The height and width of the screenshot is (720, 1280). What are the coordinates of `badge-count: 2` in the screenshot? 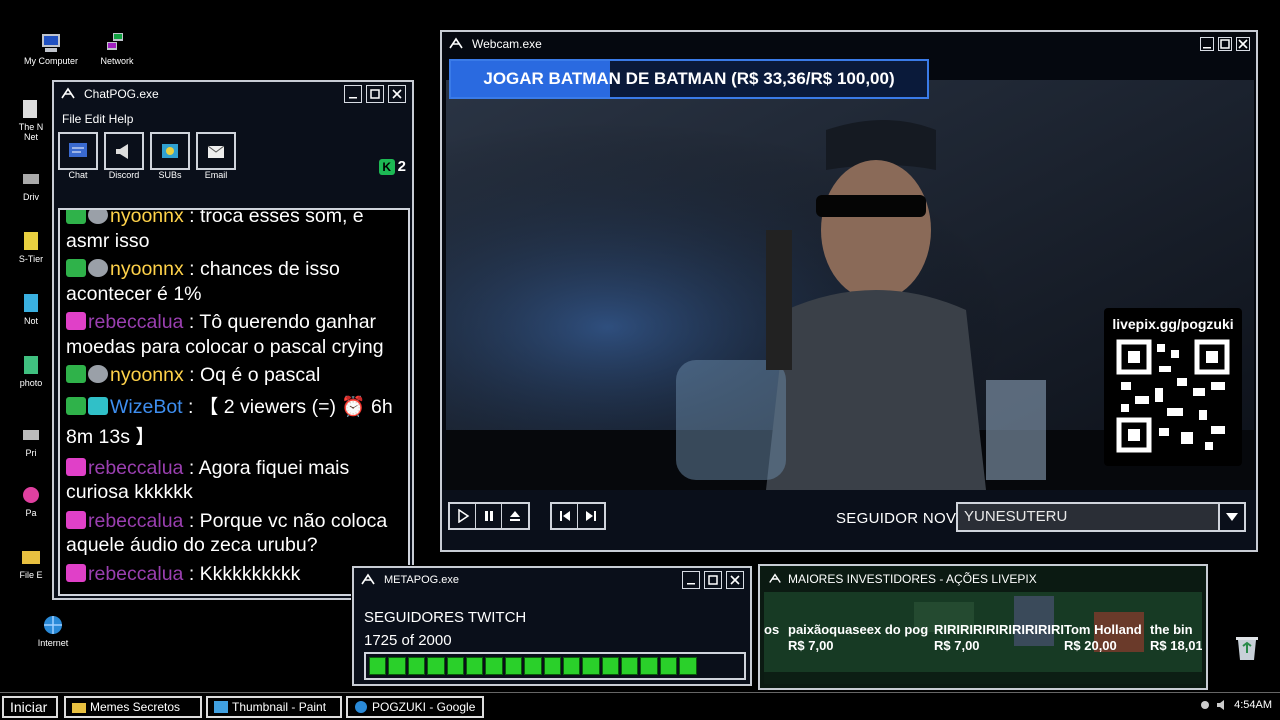 It's located at (401, 166).